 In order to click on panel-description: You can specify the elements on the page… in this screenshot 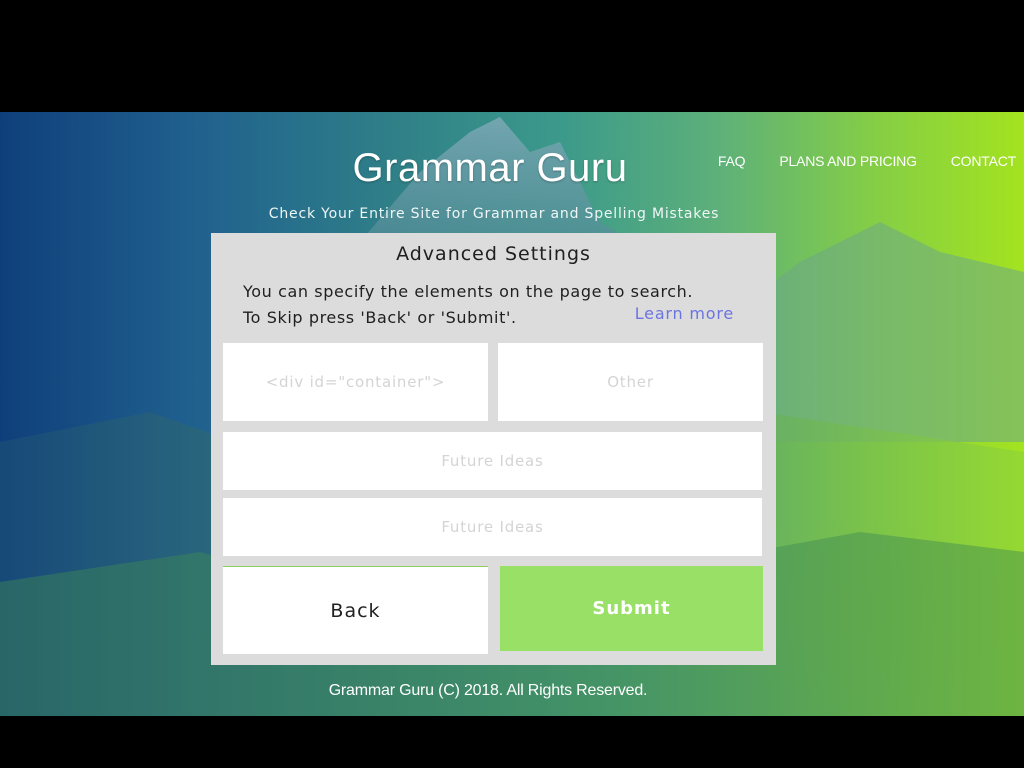, I will do `click(468, 305)`.